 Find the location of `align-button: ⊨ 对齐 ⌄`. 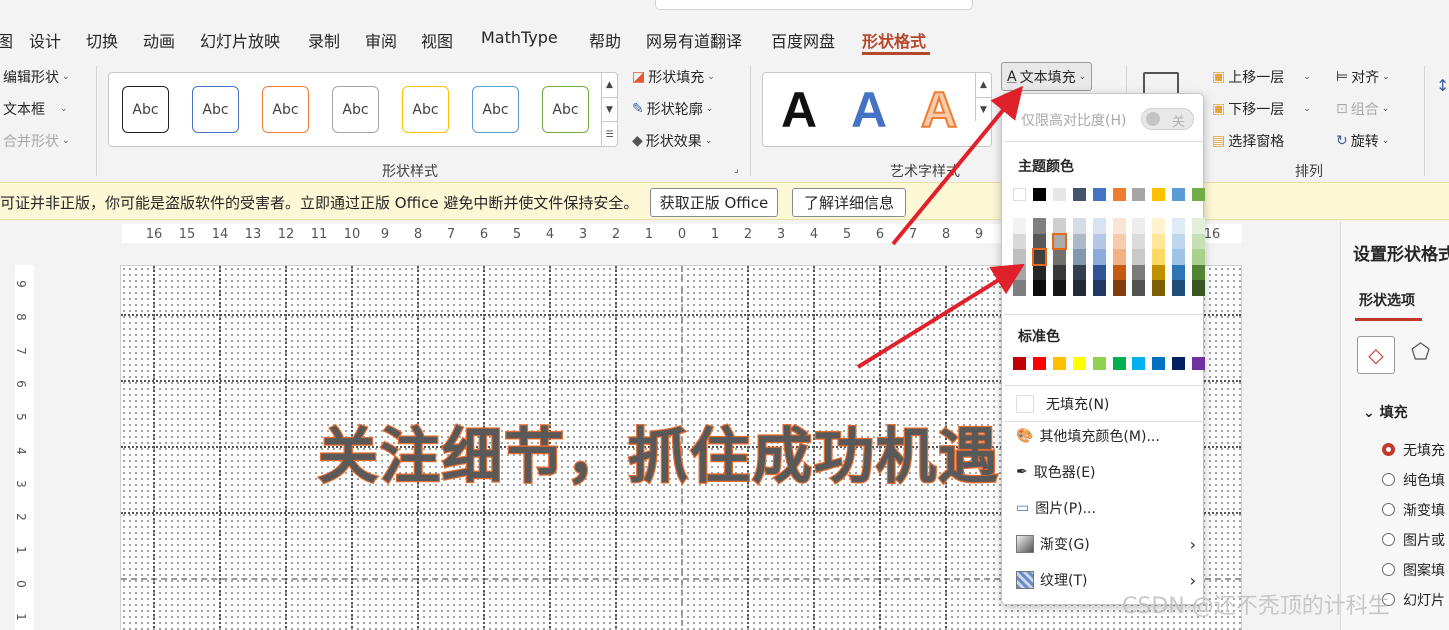

align-button: ⊨ 对齐 ⌄ is located at coordinates (1363, 77).